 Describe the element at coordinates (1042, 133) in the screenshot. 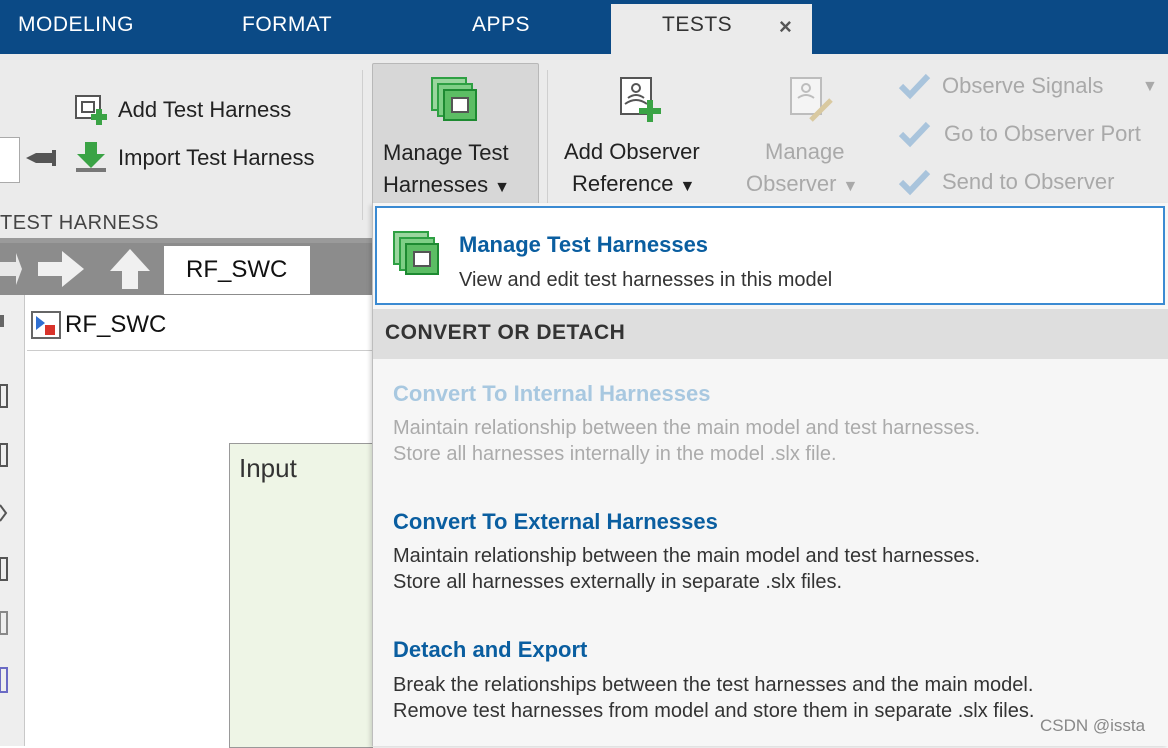

I see `go-to-observer-port-label: Go to Observer Port` at that location.